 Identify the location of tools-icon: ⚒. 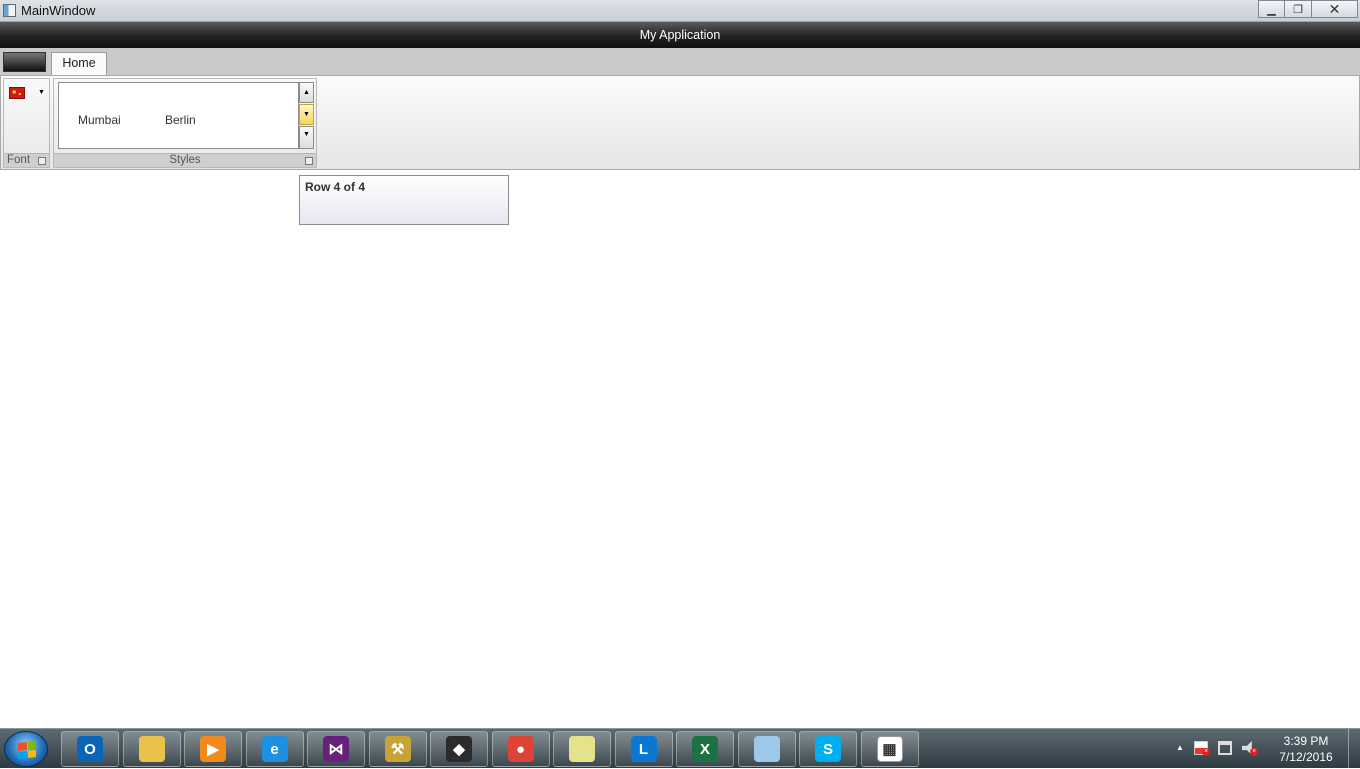
(397, 749).